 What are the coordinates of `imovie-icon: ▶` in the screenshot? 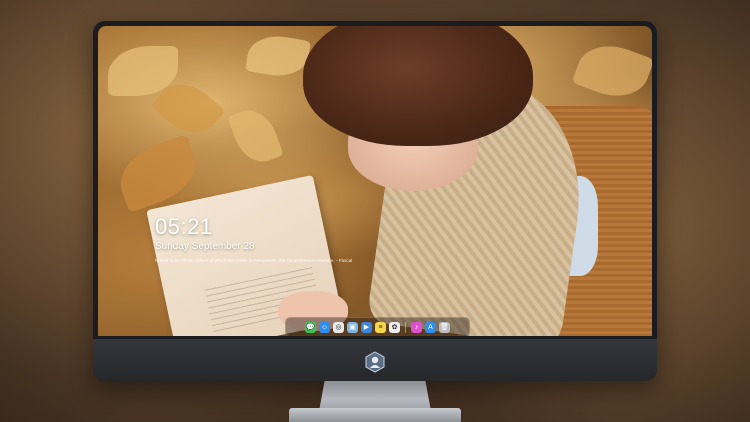 It's located at (366, 327).